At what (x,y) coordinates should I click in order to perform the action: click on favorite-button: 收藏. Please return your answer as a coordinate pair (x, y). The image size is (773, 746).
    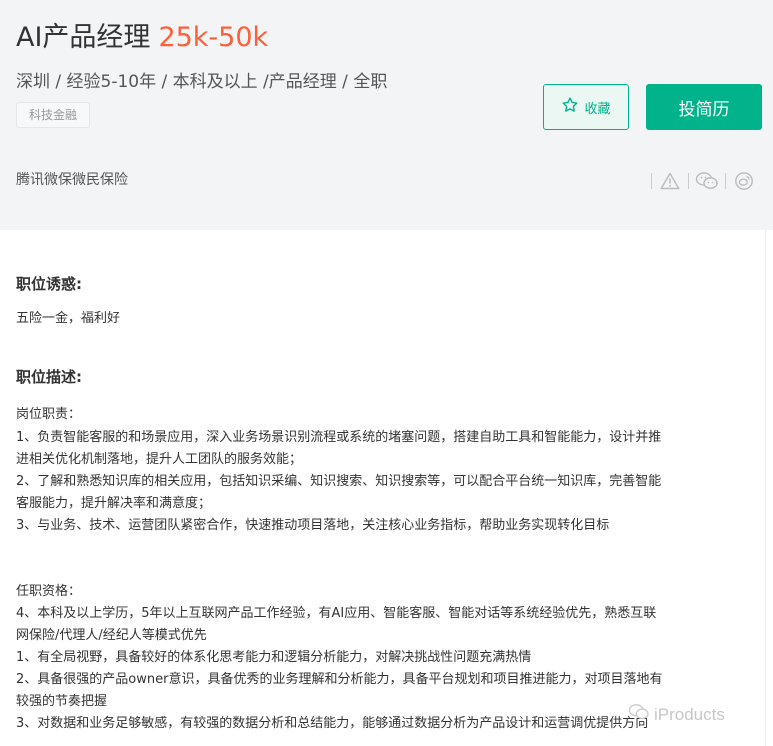
    Looking at the image, I should click on (586, 107).